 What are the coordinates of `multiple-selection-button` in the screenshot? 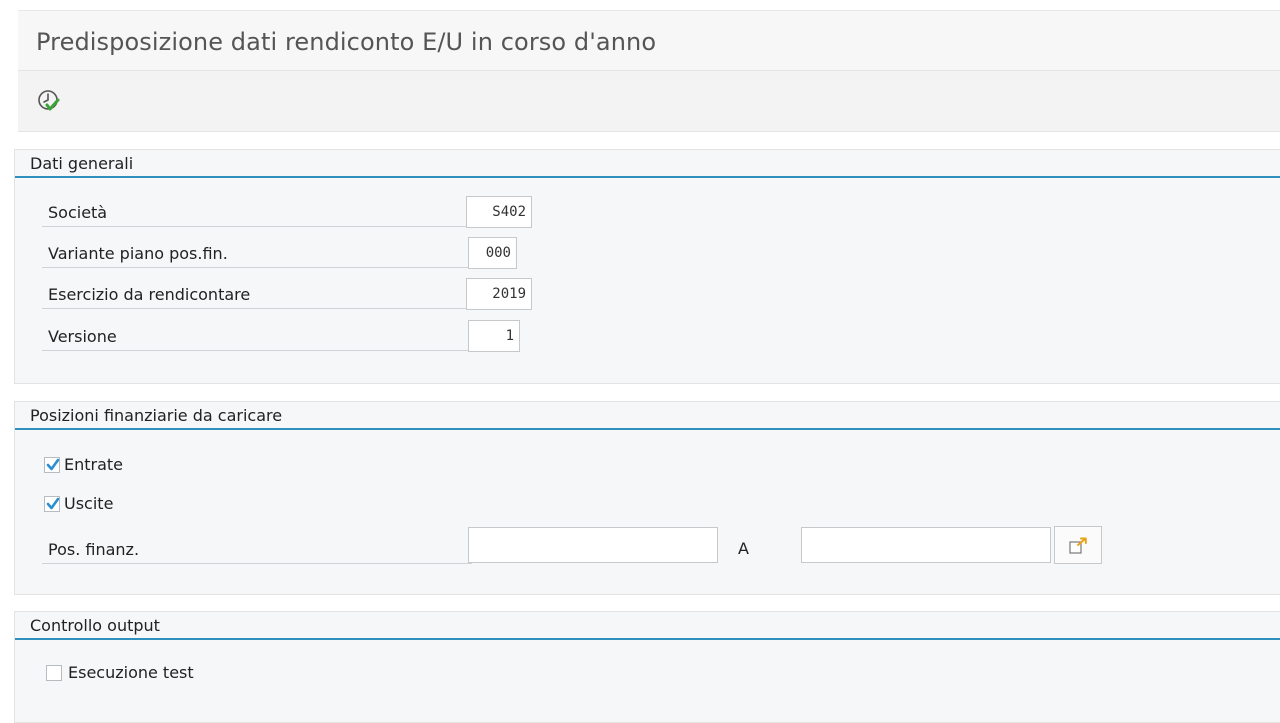 It's located at (1078, 545).